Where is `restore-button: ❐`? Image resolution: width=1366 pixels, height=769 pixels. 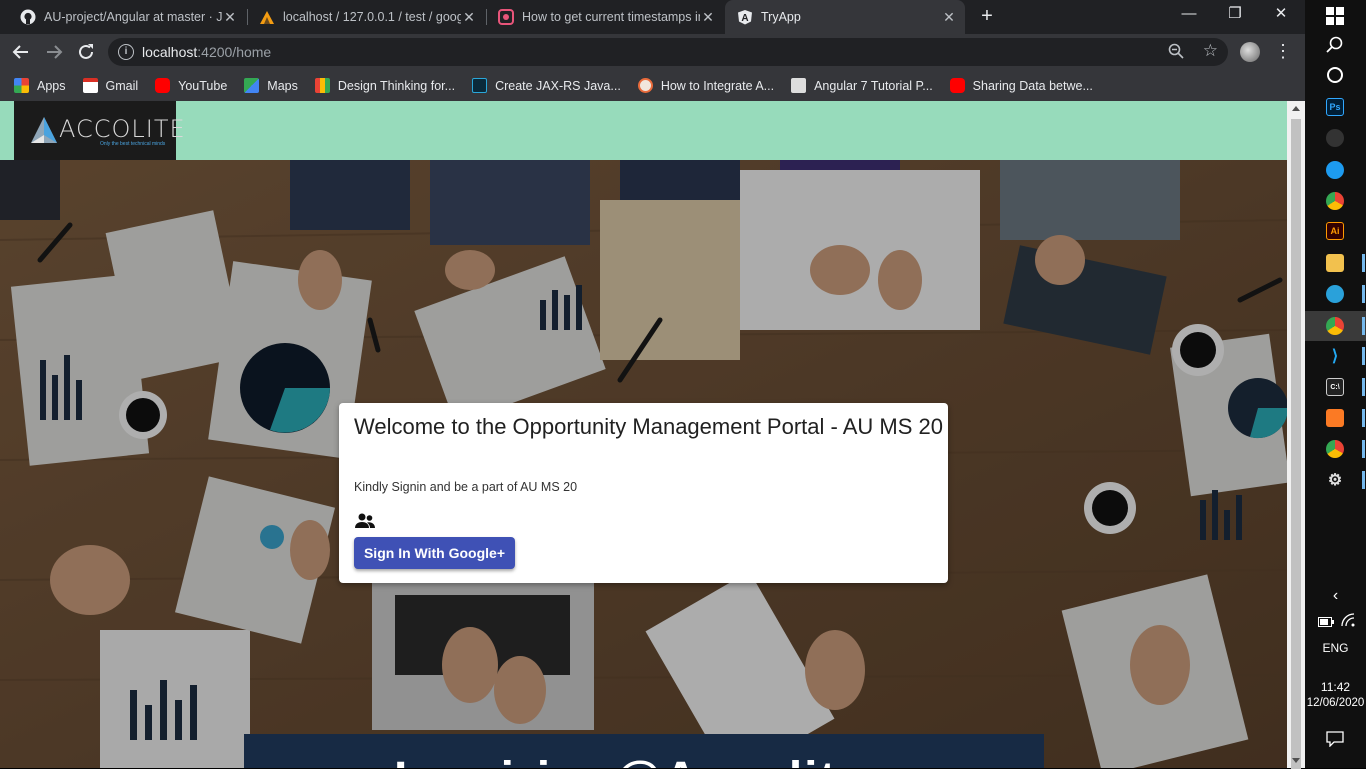
restore-button: ❐ is located at coordinates (1235, 15).